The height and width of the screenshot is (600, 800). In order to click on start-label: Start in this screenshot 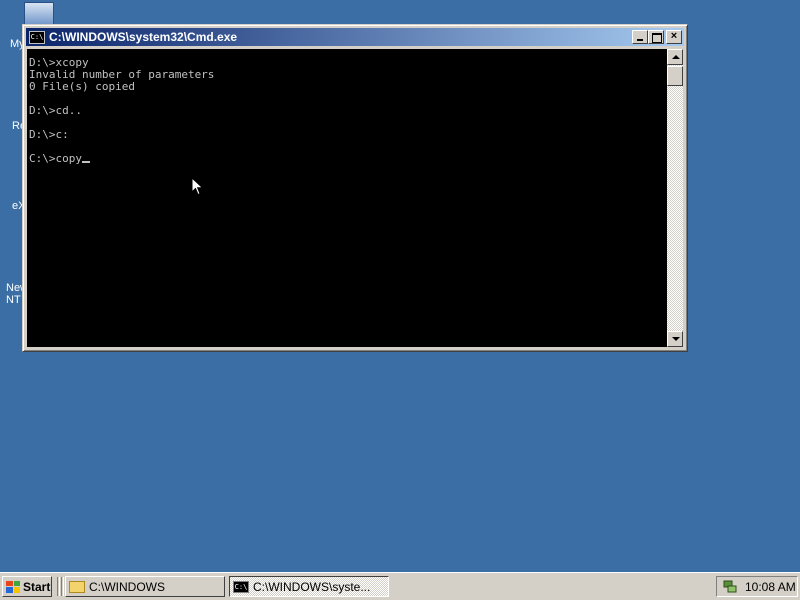, I will do `click(37, 586)`.